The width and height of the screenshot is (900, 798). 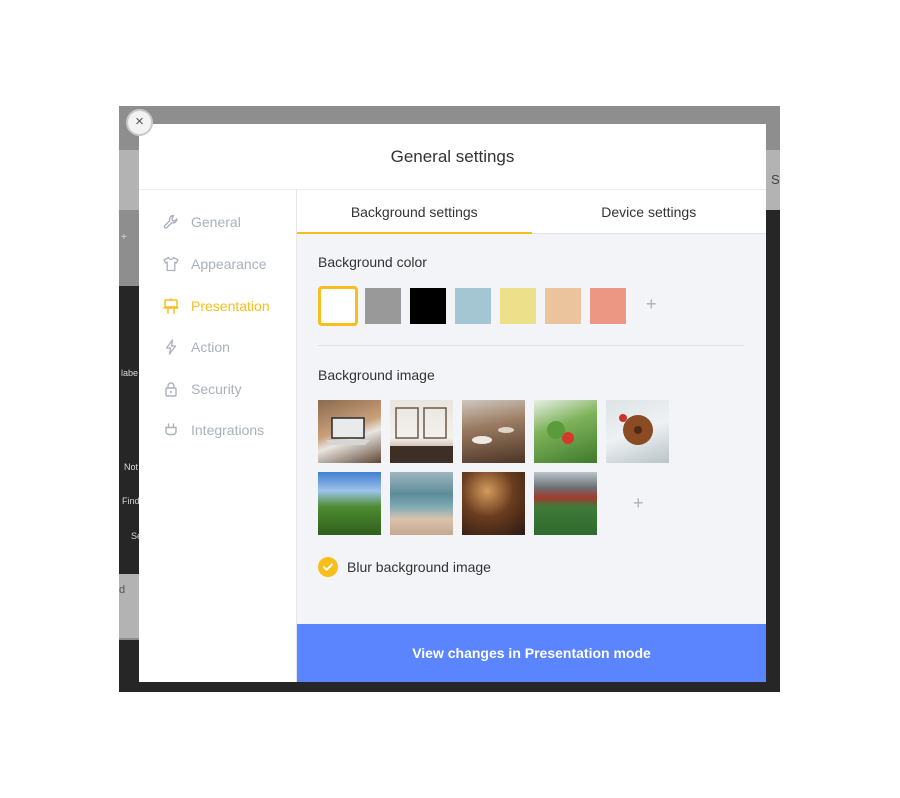 I want to click on modal-title: General settings, so click(x=452, y=156).